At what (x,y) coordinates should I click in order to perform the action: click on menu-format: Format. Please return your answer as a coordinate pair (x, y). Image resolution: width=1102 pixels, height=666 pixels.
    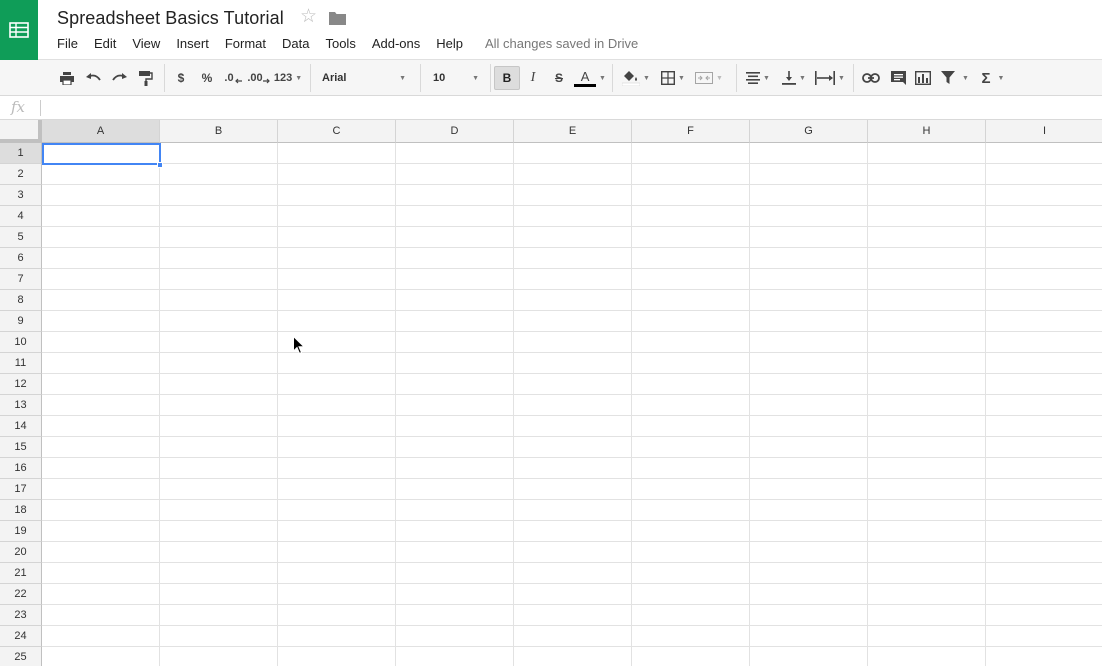
    Looking at the image, I should click on (245, 44).